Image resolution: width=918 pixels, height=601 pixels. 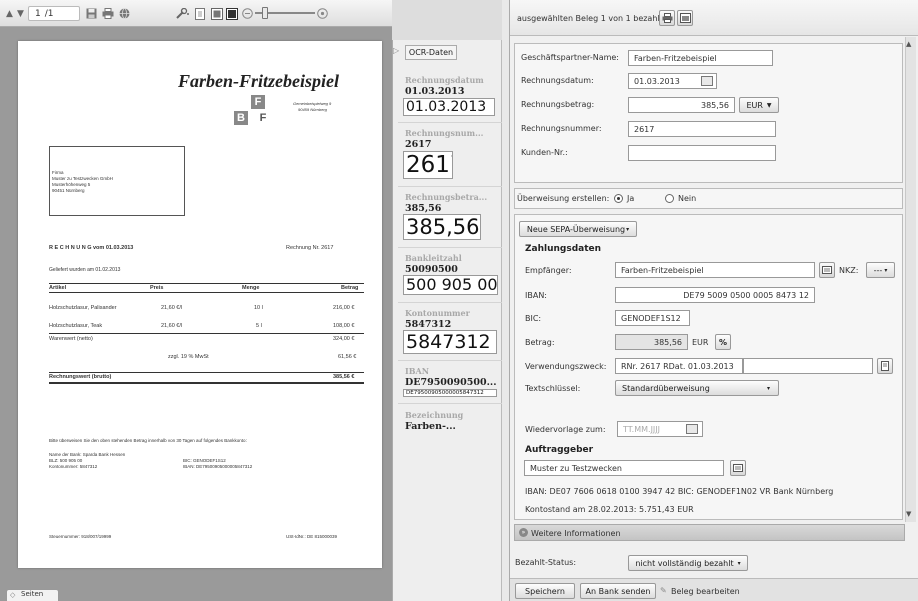 What do you see at coordinates (451, 144) in the screenshot?
I see `ocr-field-value: 2617` at bounding box center [451, 144].